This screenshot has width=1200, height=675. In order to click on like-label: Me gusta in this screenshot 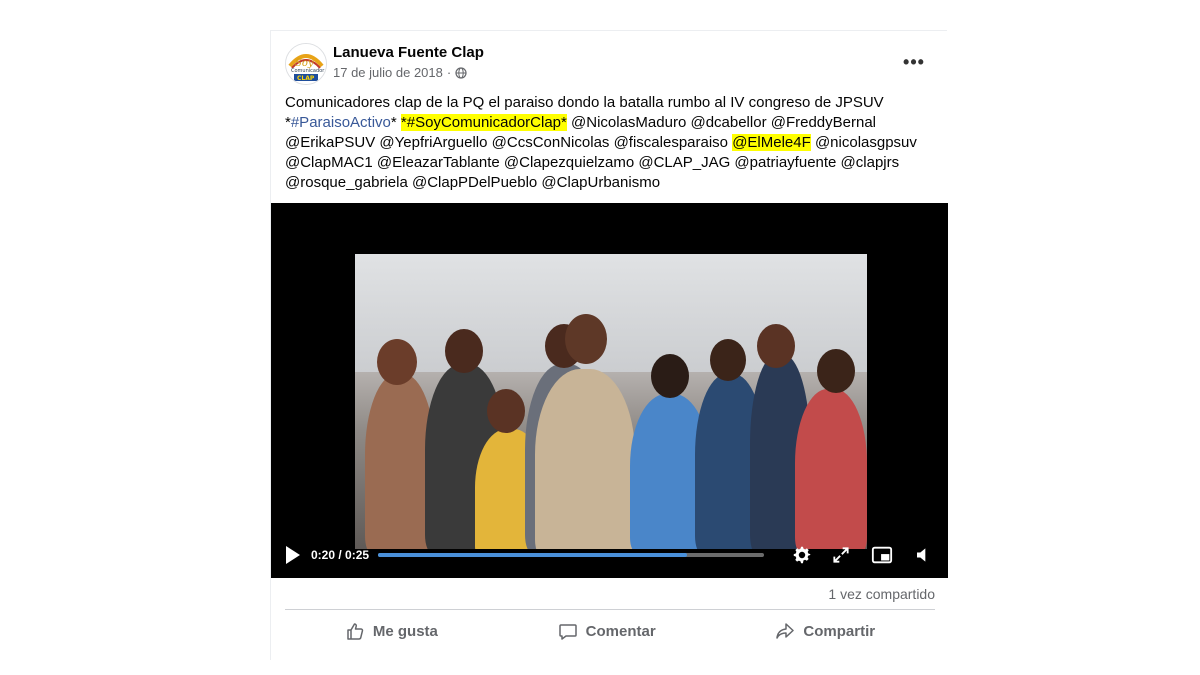, I will do `click(405, 631)`.